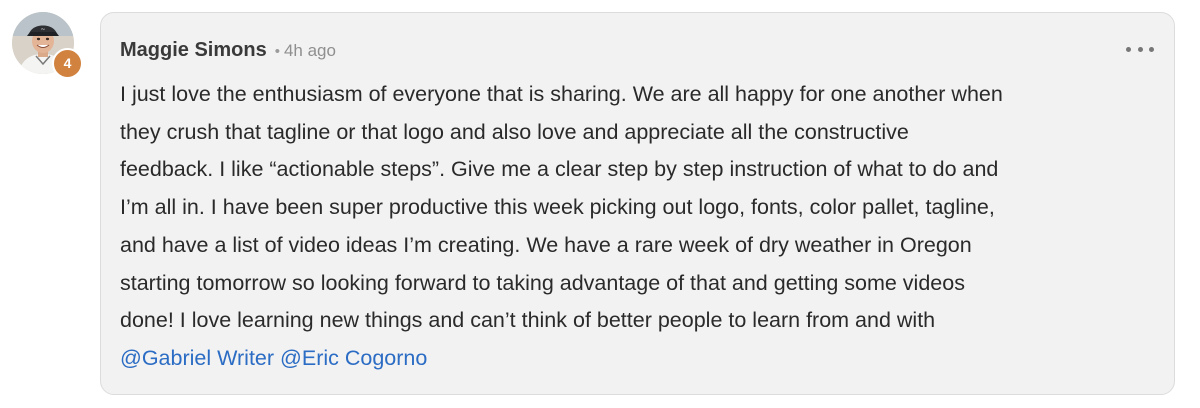  Describe the element at coordinates (197, 358) in the screenshot. I see `mention-gabriel-writer: @Gabriel Writer` at that location.